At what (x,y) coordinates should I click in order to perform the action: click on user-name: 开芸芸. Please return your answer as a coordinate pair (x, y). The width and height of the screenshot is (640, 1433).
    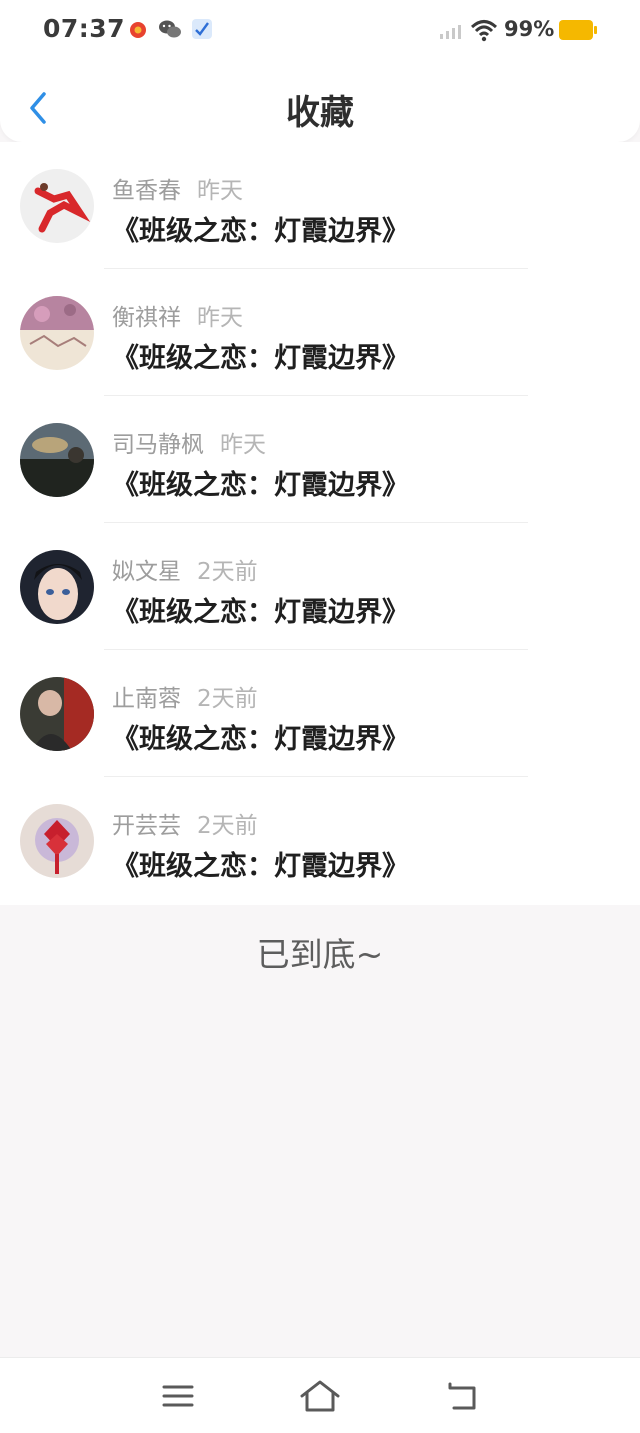
    Looking at the image, I should click on (146, 826).